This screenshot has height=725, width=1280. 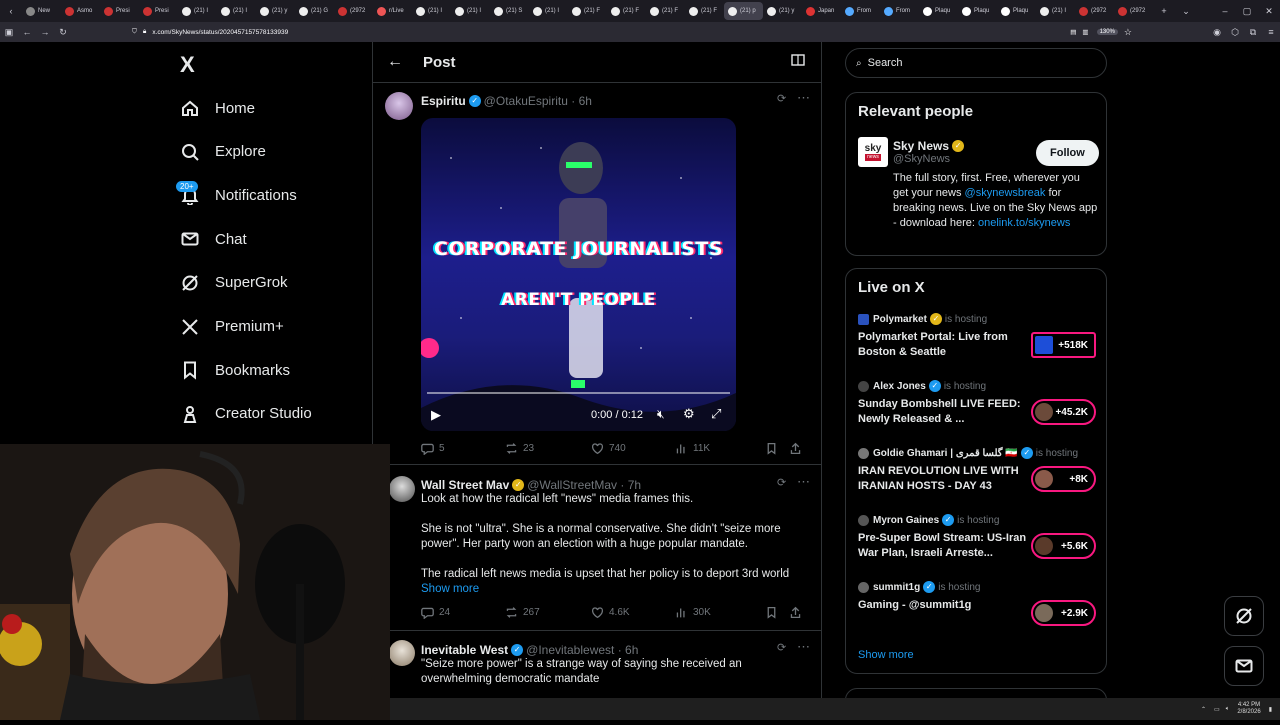 I want to click on star-icon: ☆, so click(x=1128, y=32).